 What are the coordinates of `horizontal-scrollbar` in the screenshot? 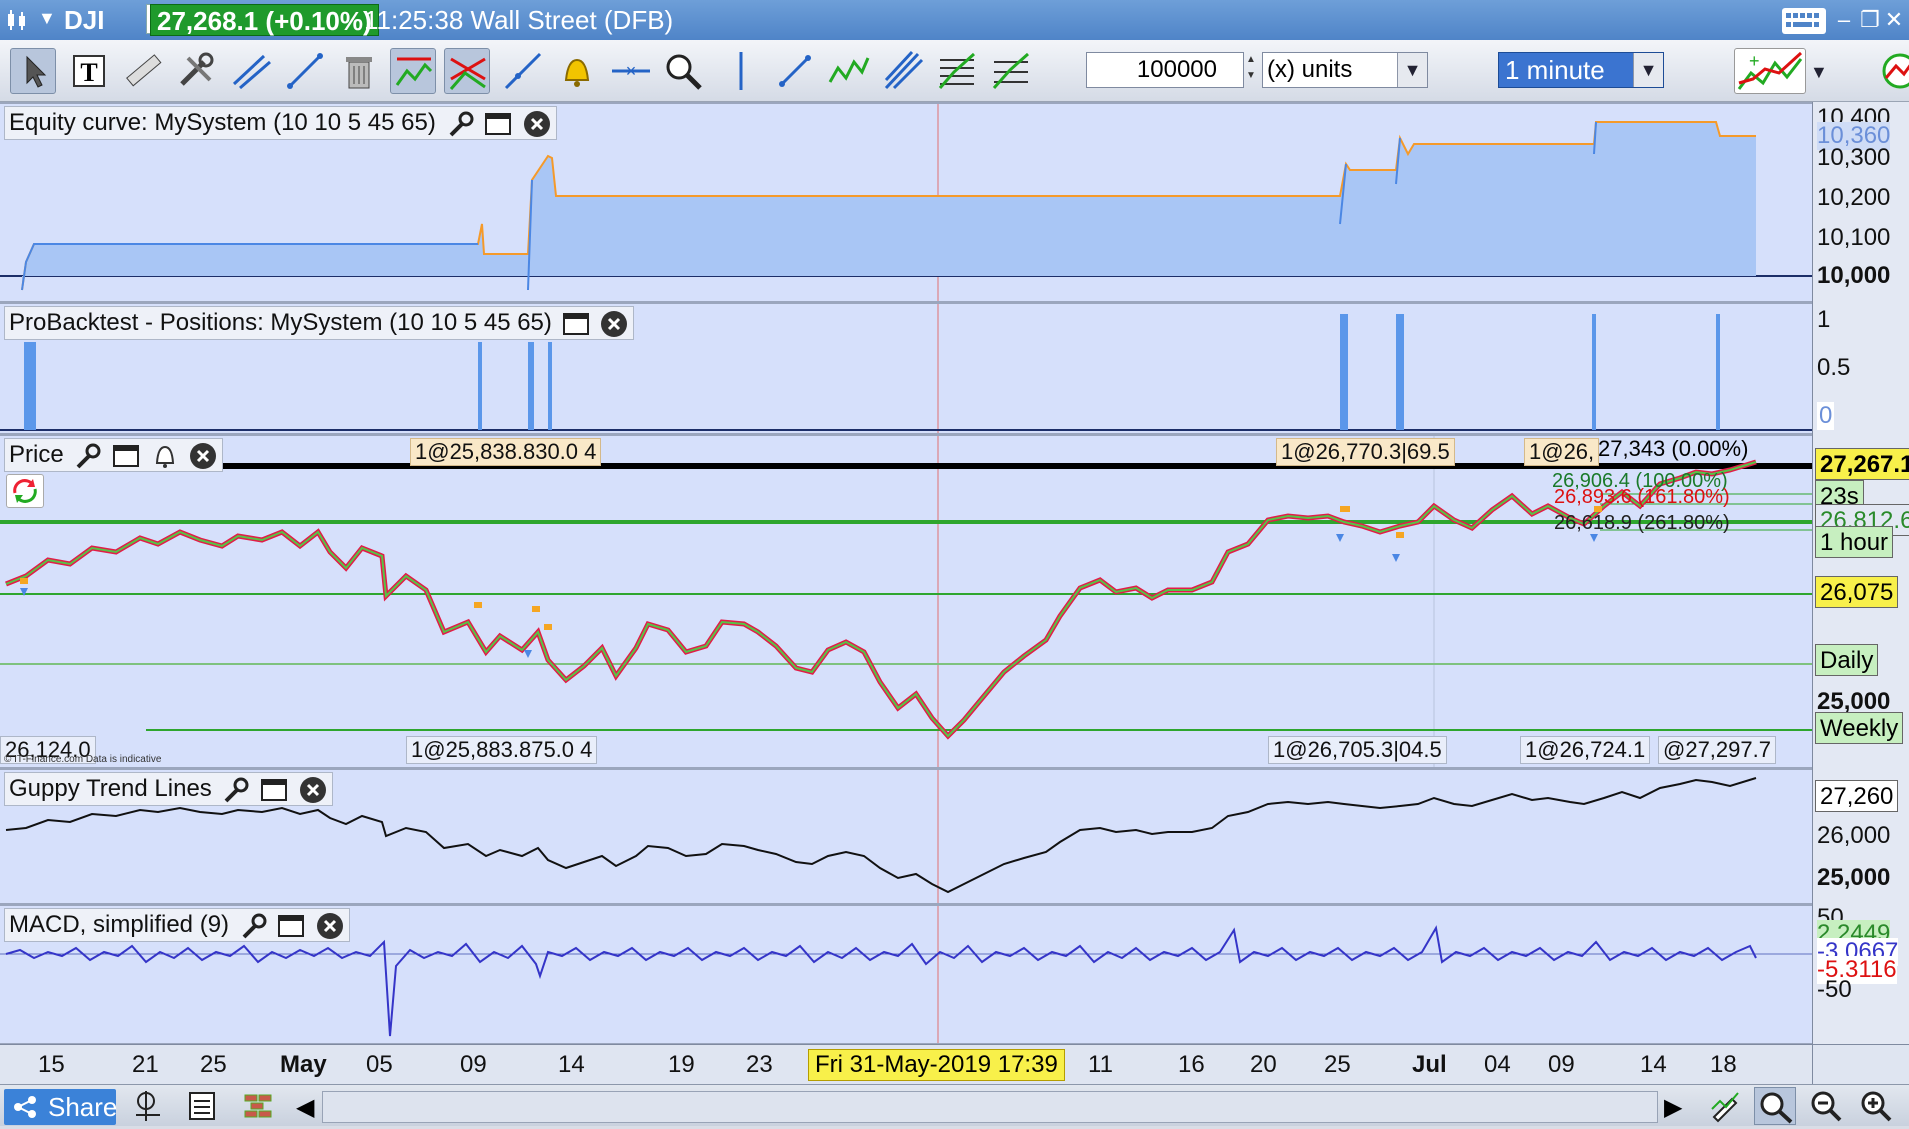 It's located at (990, 1107).